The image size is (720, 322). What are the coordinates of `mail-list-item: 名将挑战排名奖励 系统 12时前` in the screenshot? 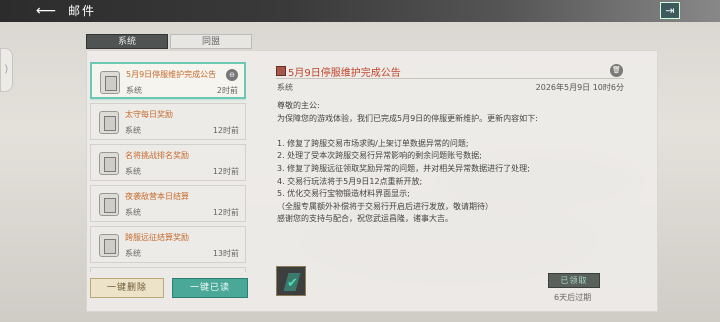 It's located at (168, 162).